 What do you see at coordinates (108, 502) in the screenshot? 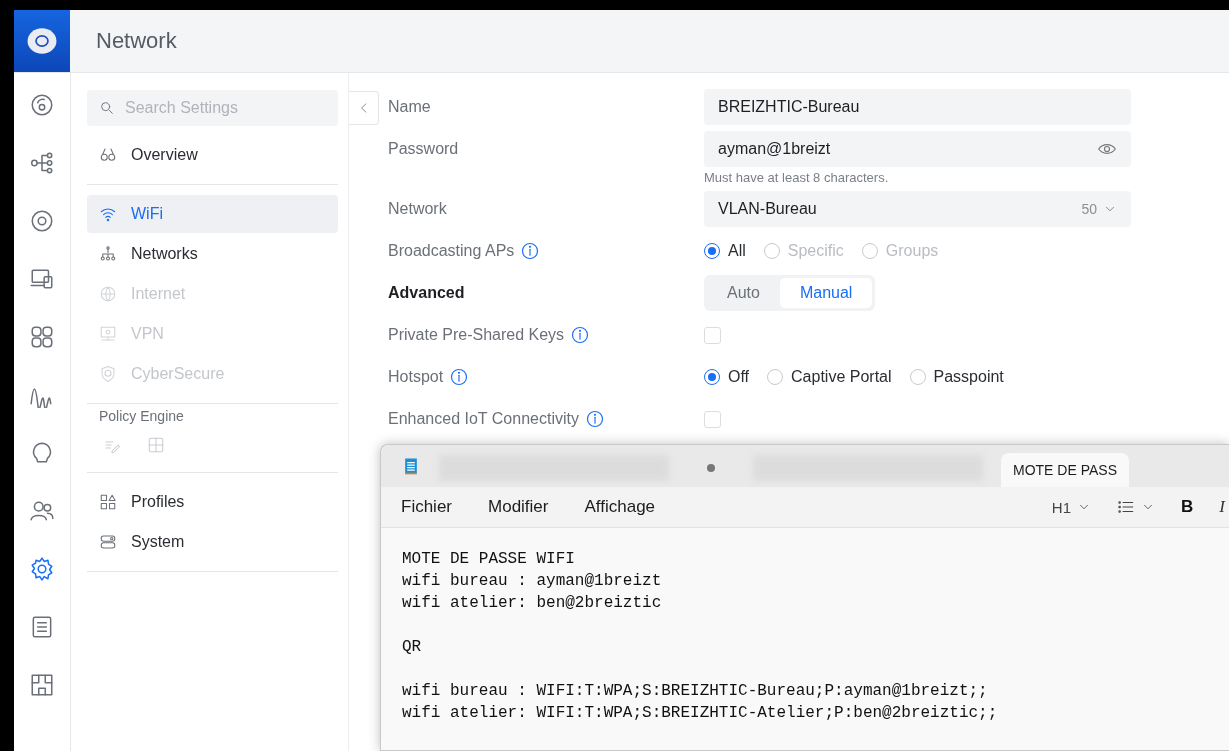
I see `shapes-icon` at bounding box center [108, 502].